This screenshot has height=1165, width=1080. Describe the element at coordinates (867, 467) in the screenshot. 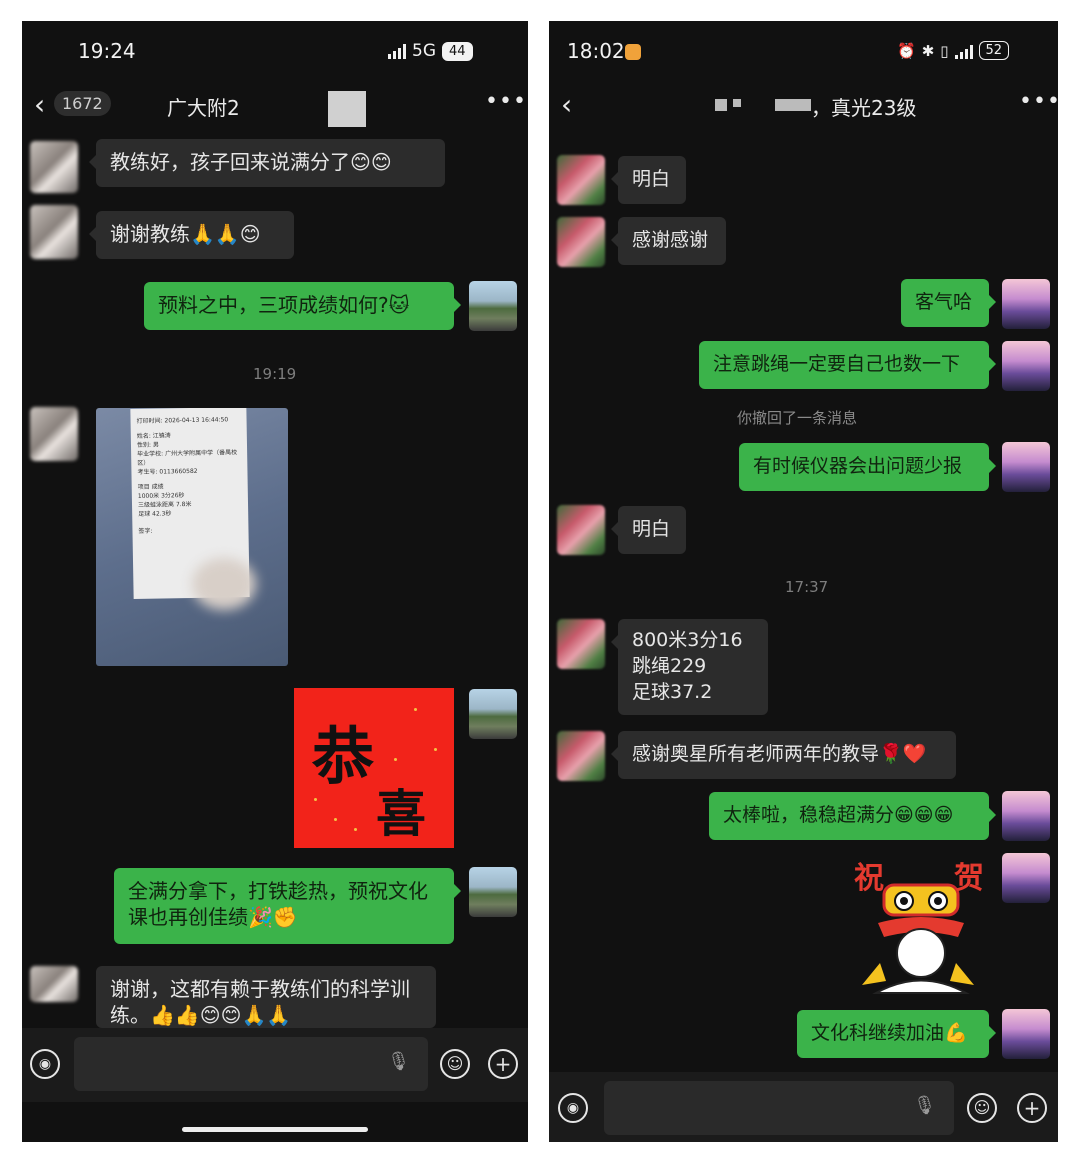

I see `message-outgoing: 有时候仪器会出问题少报` at that location.